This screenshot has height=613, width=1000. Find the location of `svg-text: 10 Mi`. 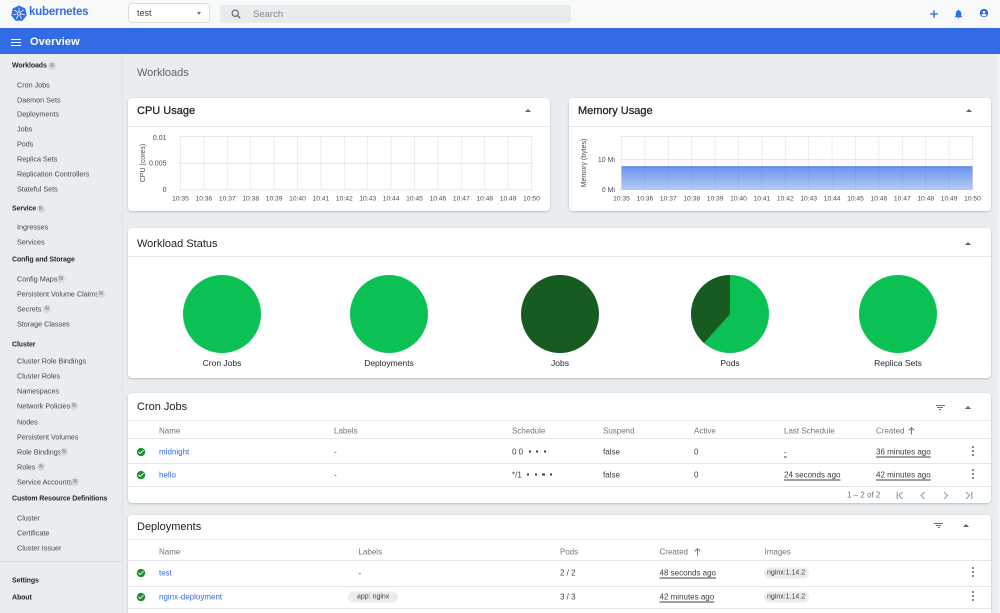

svg-text: 10 Mi is located at coordinates (607, 159).